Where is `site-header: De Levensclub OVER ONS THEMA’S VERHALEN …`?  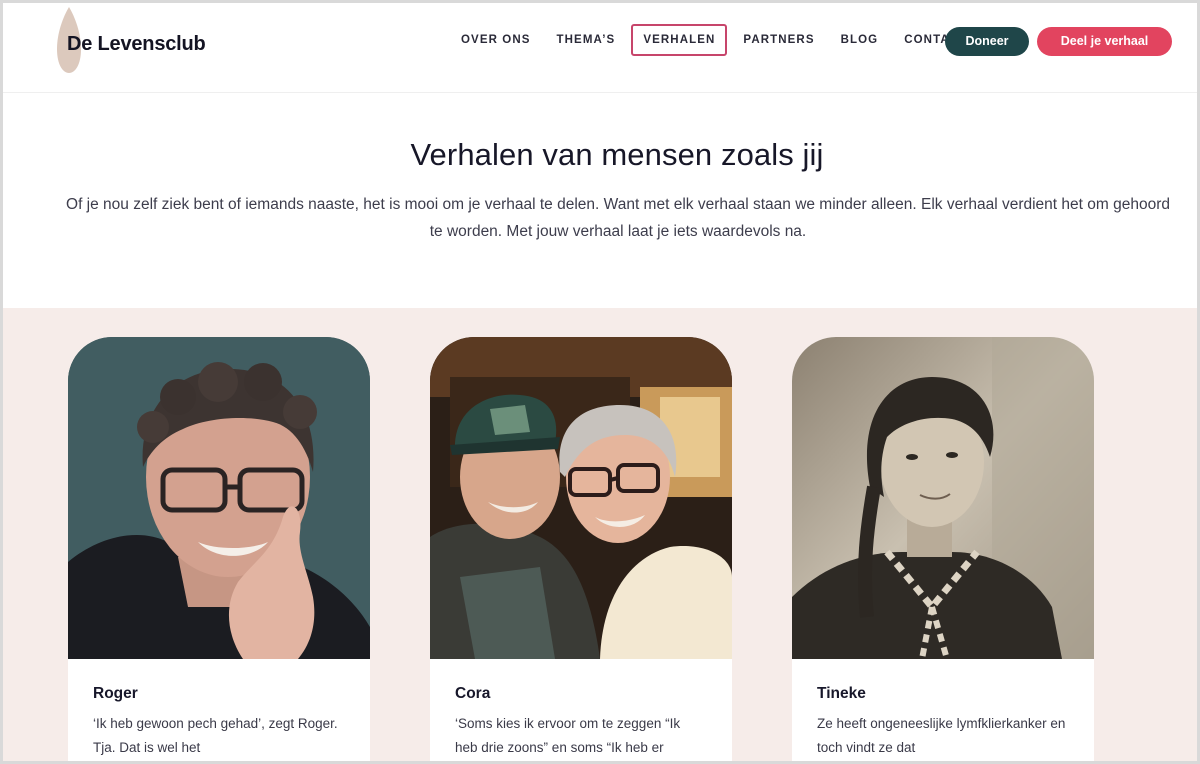 site-header: De Levensclub OVER ONS THEMA’S VERHALEN … is located at coordinates (600, 48).